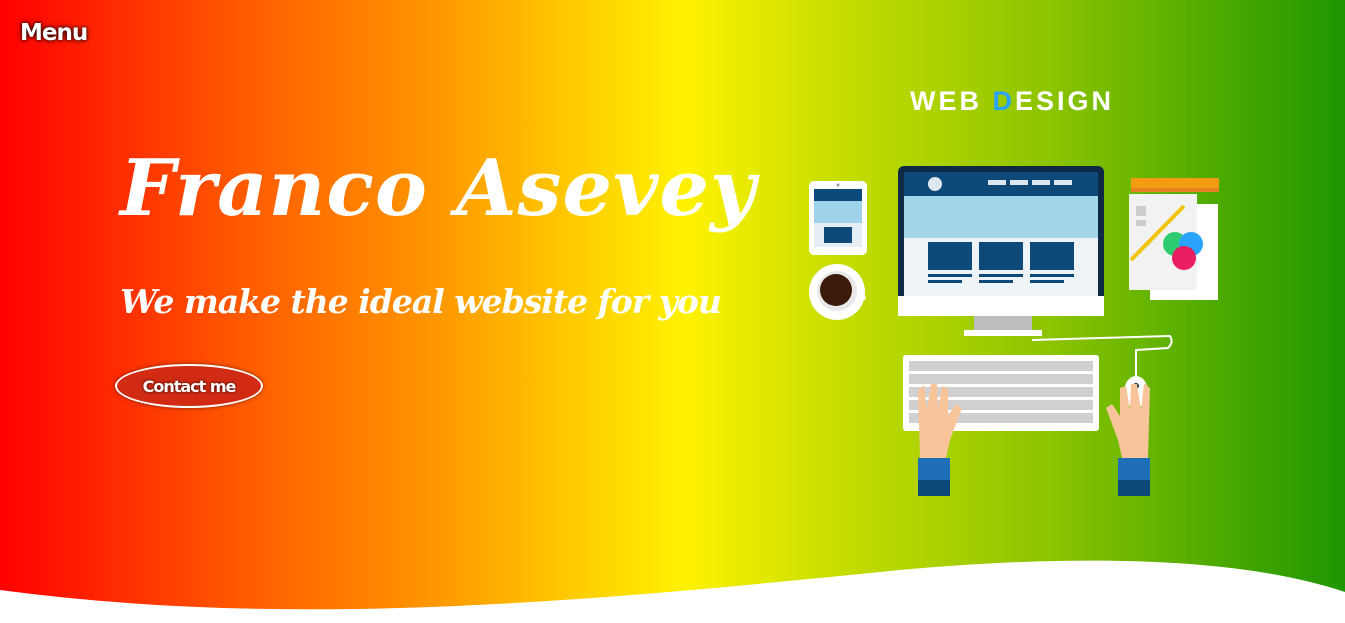 This screenshot has width=1345, height=623. Describe the element at coordinates (1174, 239) in the screenshot. I see `color-palette-icon` at that location.